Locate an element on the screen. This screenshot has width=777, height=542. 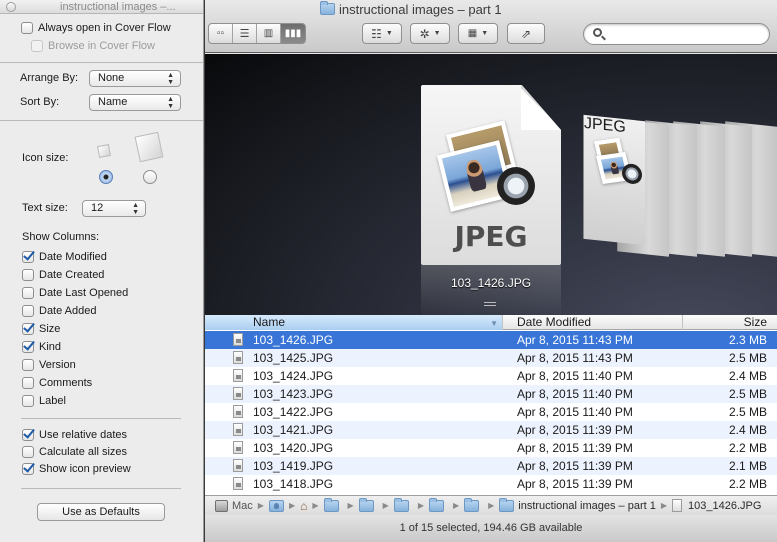
file-name: 103_1424.JPG is located at coordinates (293, 376).